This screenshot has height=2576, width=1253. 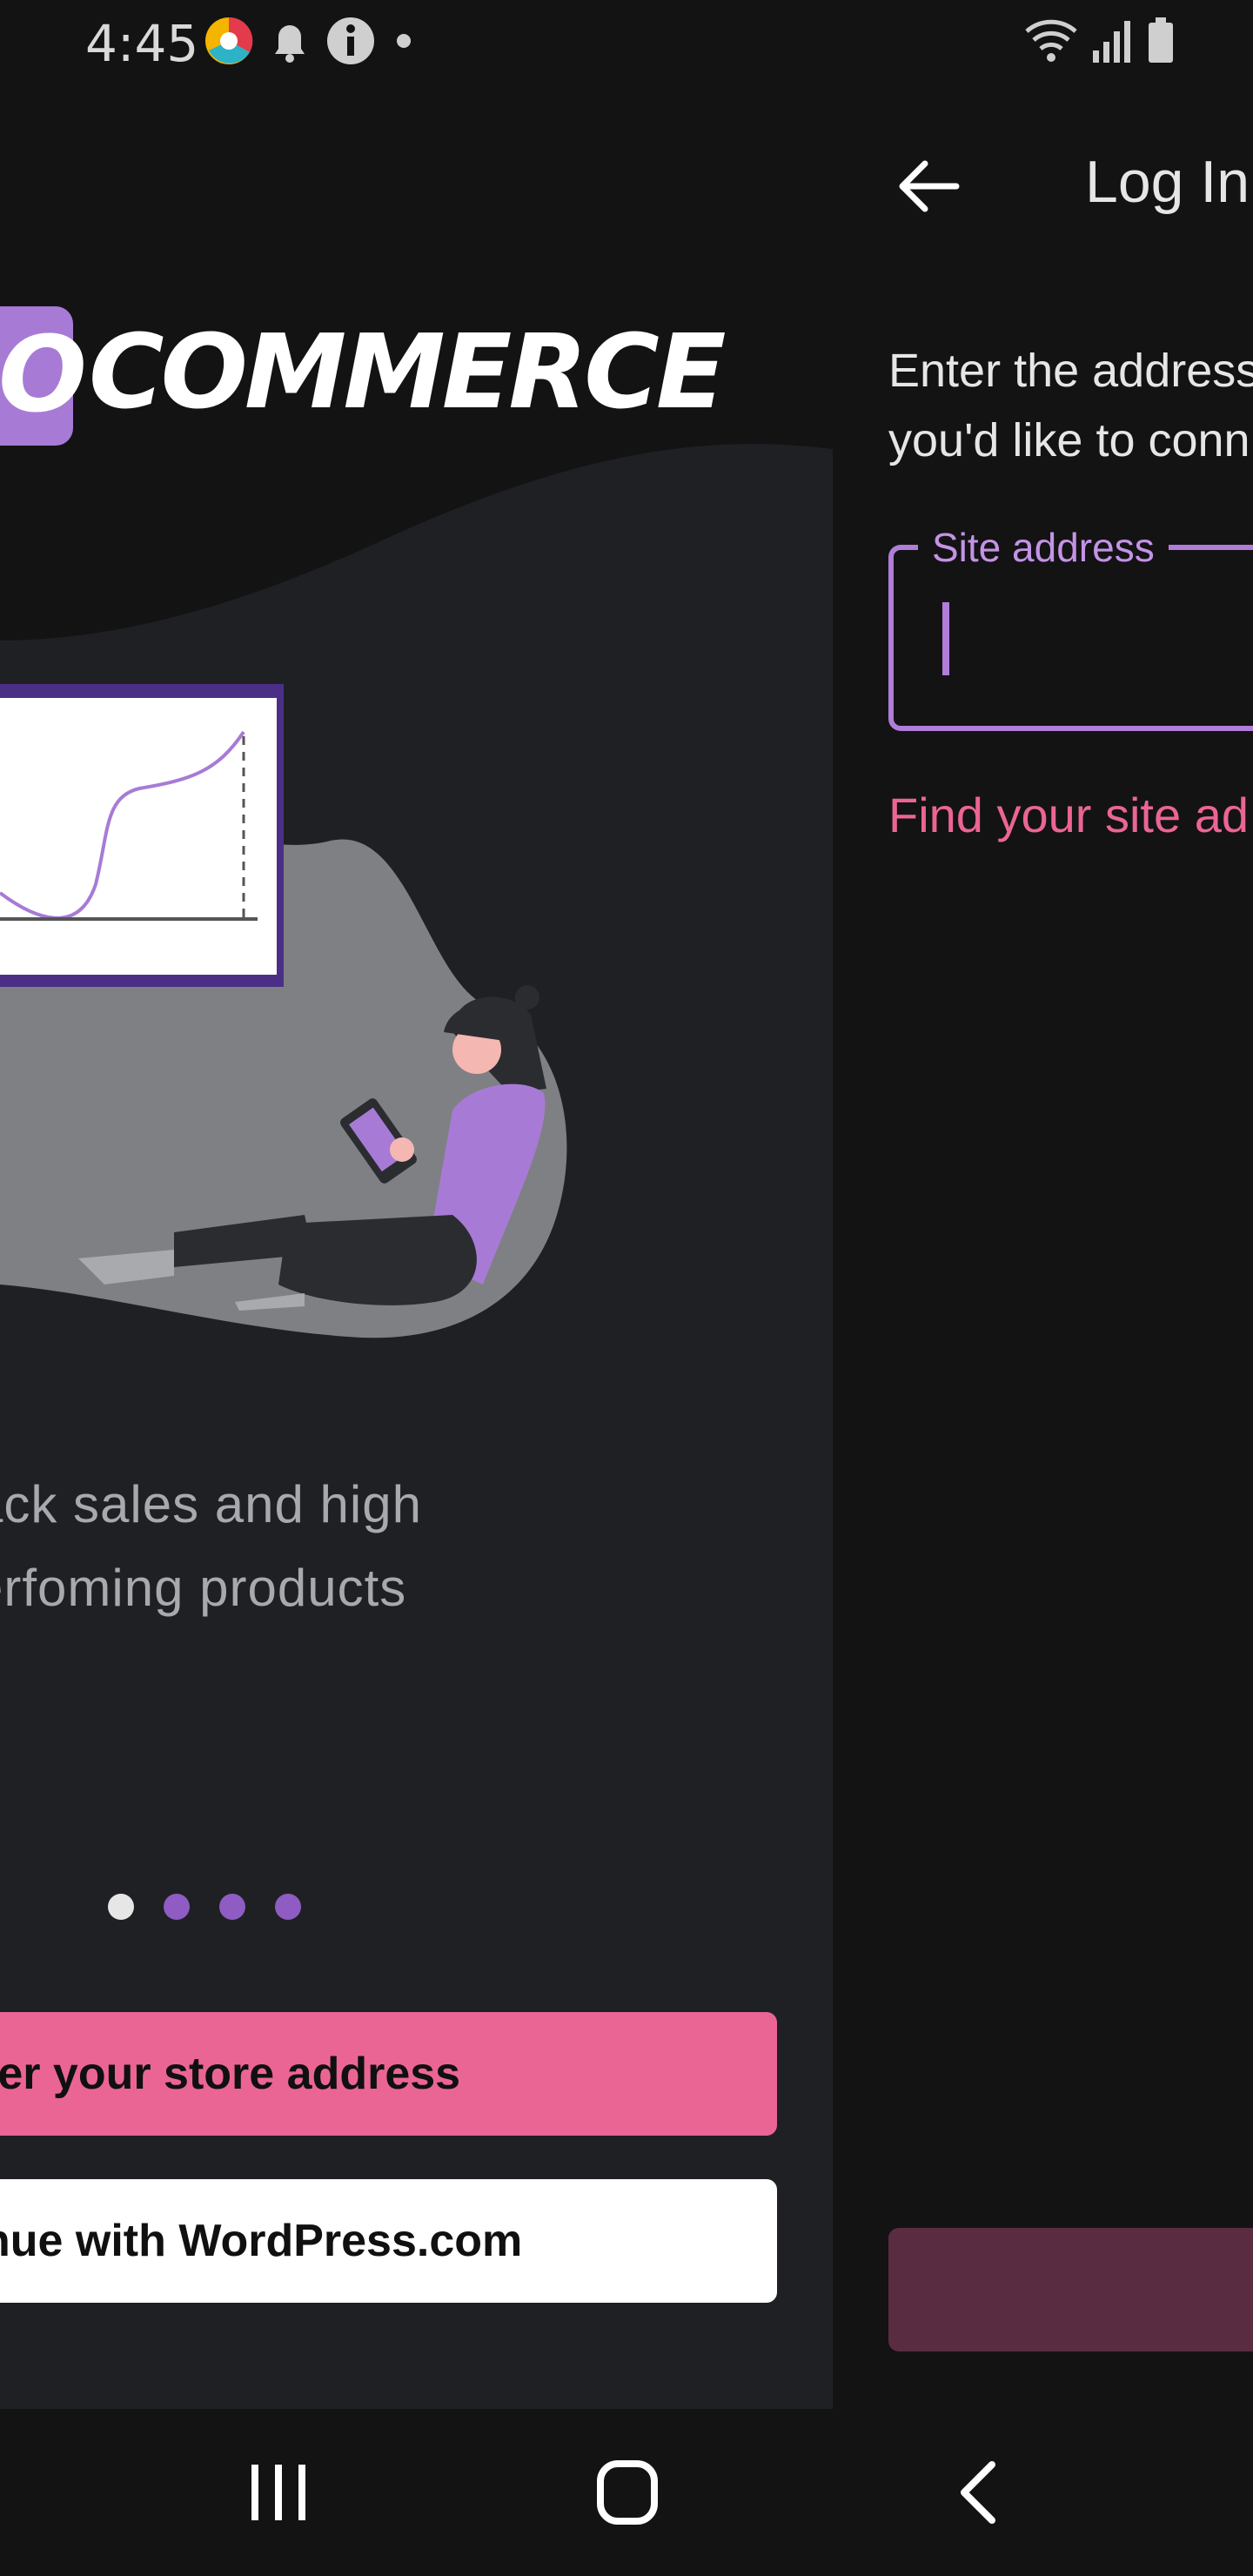 I want to click on continue-wordpress-label: nue with WordPress.com, so click(x=261, y=2241).